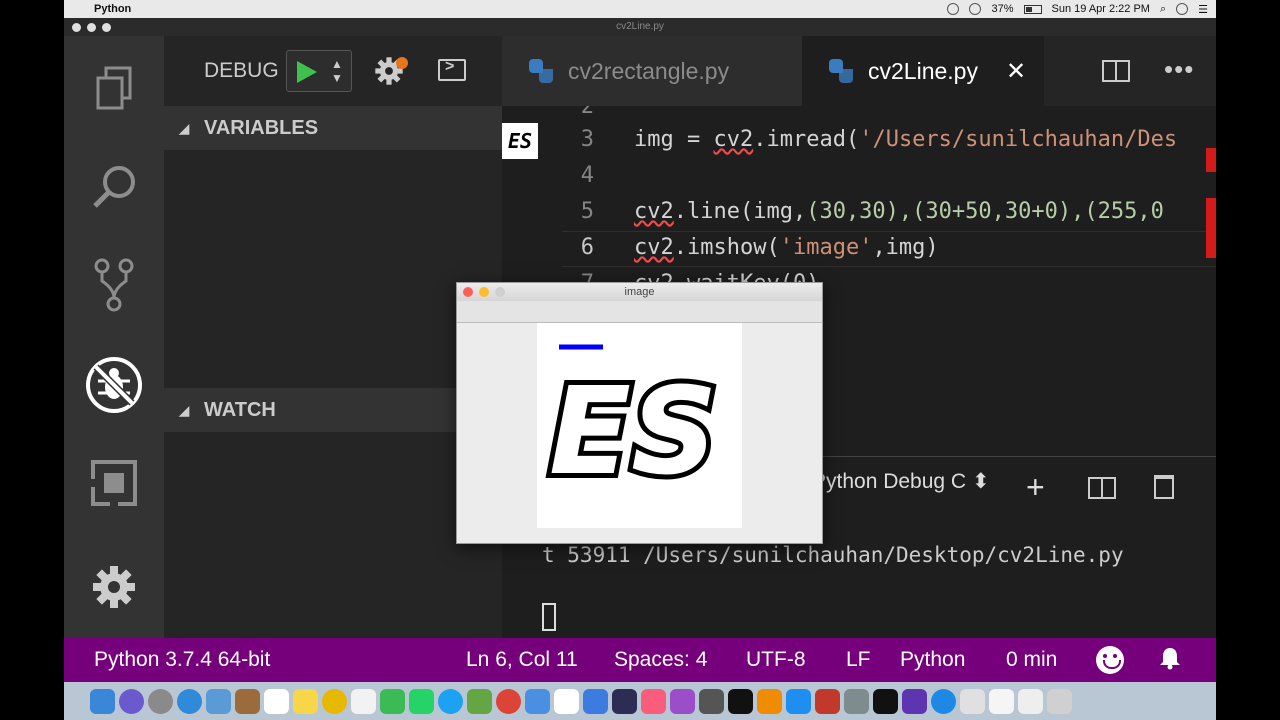  I want to click on extensions-activity, so click(114, 483).